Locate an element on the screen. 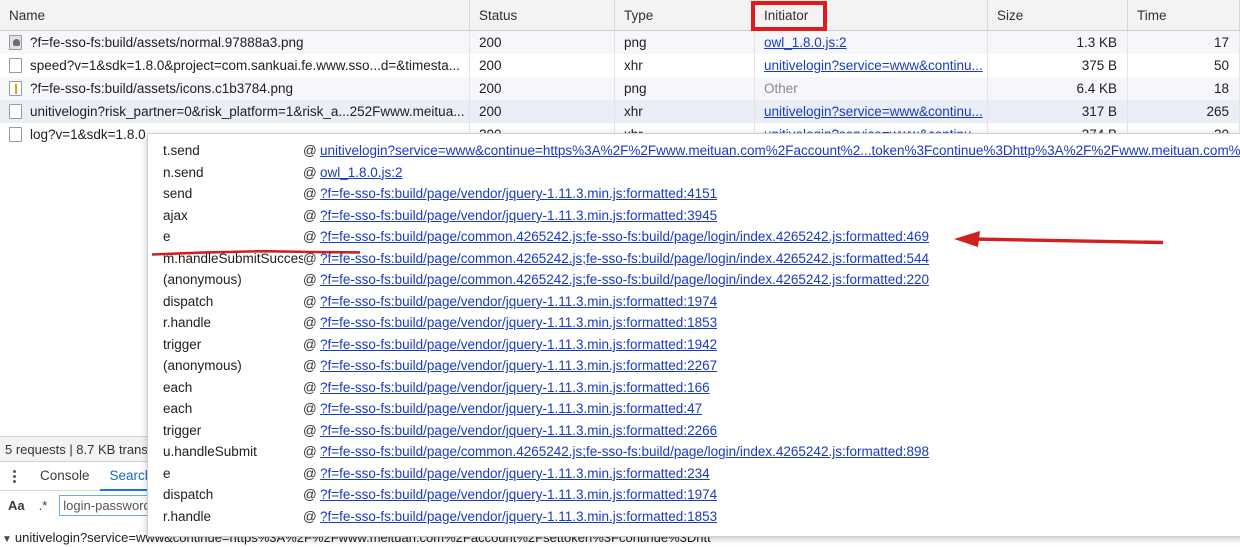 Image resolution: width=1240 pixels, height=547 pixels. column-header-size: Size is located at coordinates (1058, 15).